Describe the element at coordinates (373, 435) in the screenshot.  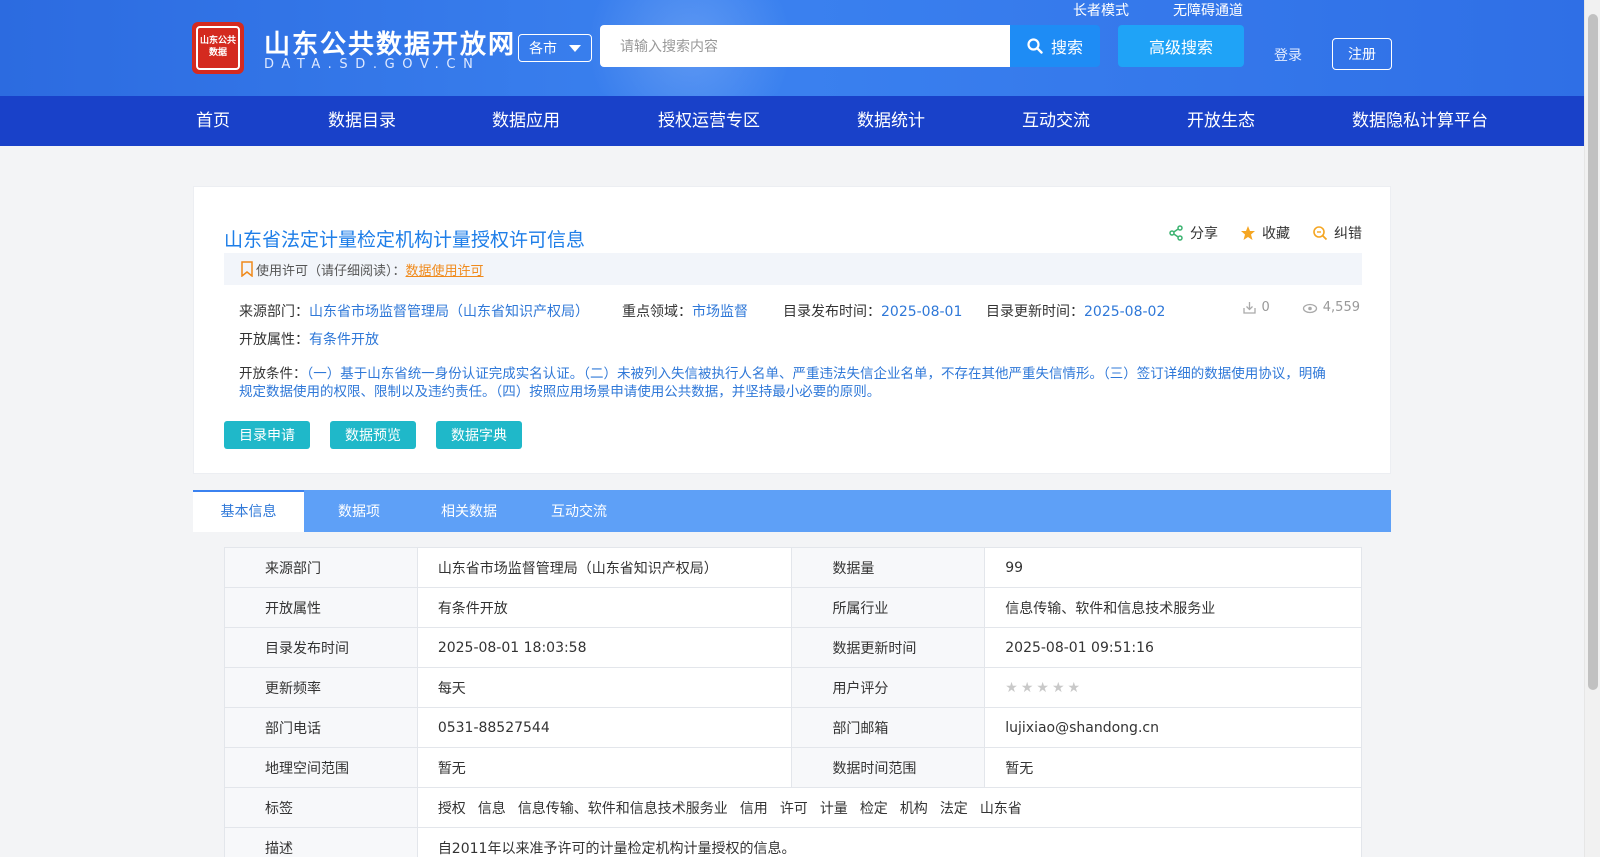
I see `data-preview-button: 数据预览` at that location.